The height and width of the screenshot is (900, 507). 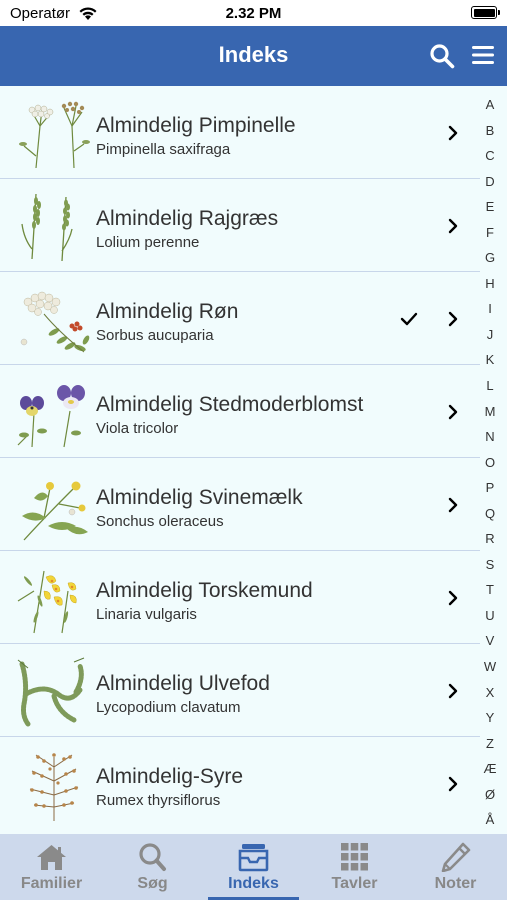 I want to click on plant-common-name: Almindelig Ulvefod, so click(x=183, y=683).